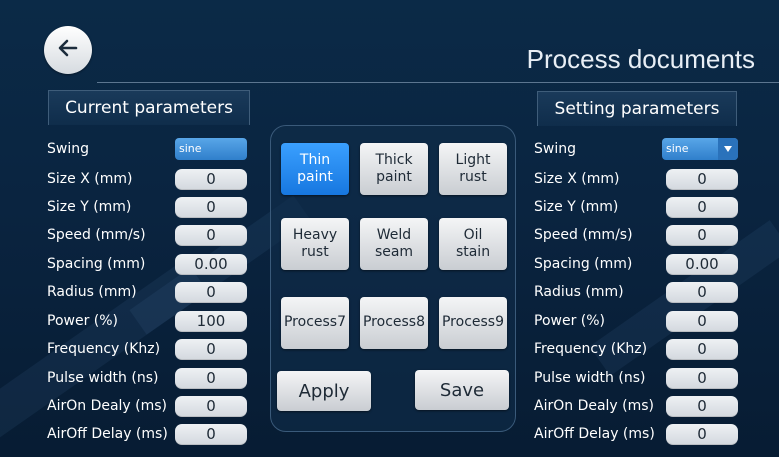 This screenshot has height=457, width=779. I want to click on current-radius-field: 0, so click(211, 292).